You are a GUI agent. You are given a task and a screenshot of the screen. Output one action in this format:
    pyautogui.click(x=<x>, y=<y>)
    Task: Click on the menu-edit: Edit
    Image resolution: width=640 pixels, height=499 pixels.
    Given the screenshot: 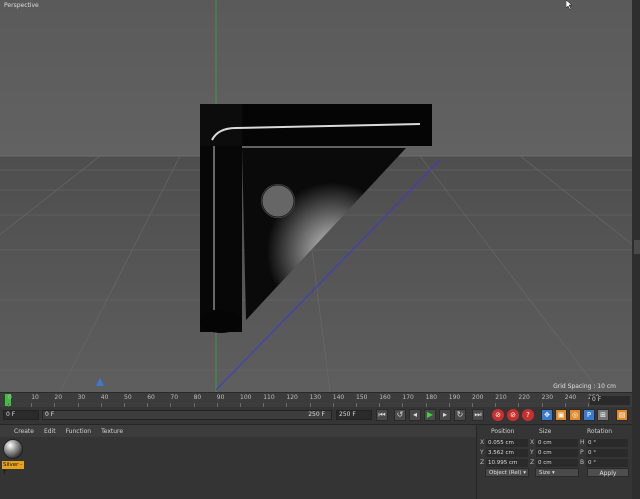 What is the action you would take?
    pyautogui.click(x=50, y=431)
    